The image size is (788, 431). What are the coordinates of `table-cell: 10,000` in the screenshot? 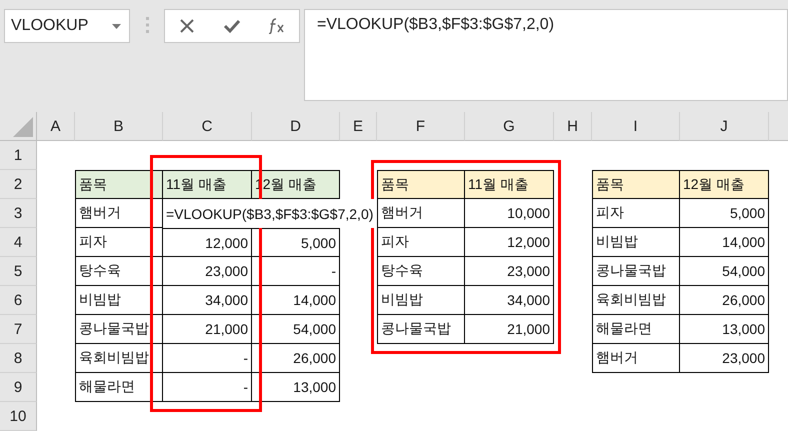 It's located at (509, 213).